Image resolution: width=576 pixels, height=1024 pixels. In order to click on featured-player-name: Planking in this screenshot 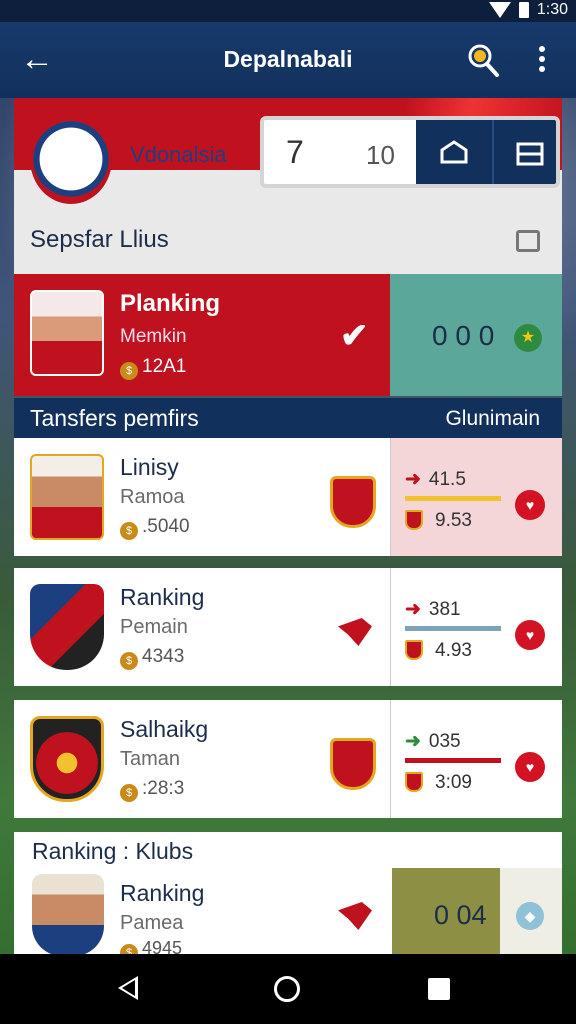, I will do `click(170, 303)`.